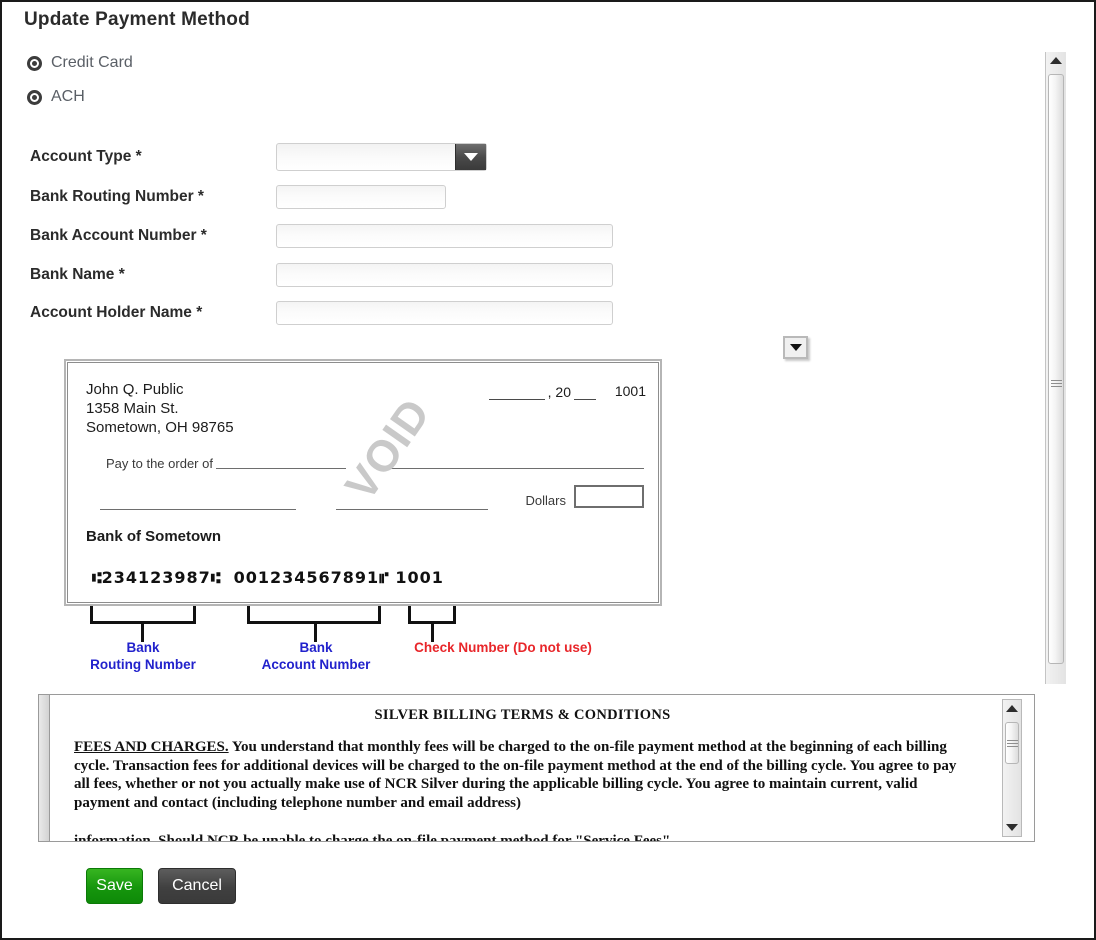 The image size is (1096, 940). Describe the element at coordinates (34, 63) in the screenshot. I see `radio-icon-credit-card` at that location.